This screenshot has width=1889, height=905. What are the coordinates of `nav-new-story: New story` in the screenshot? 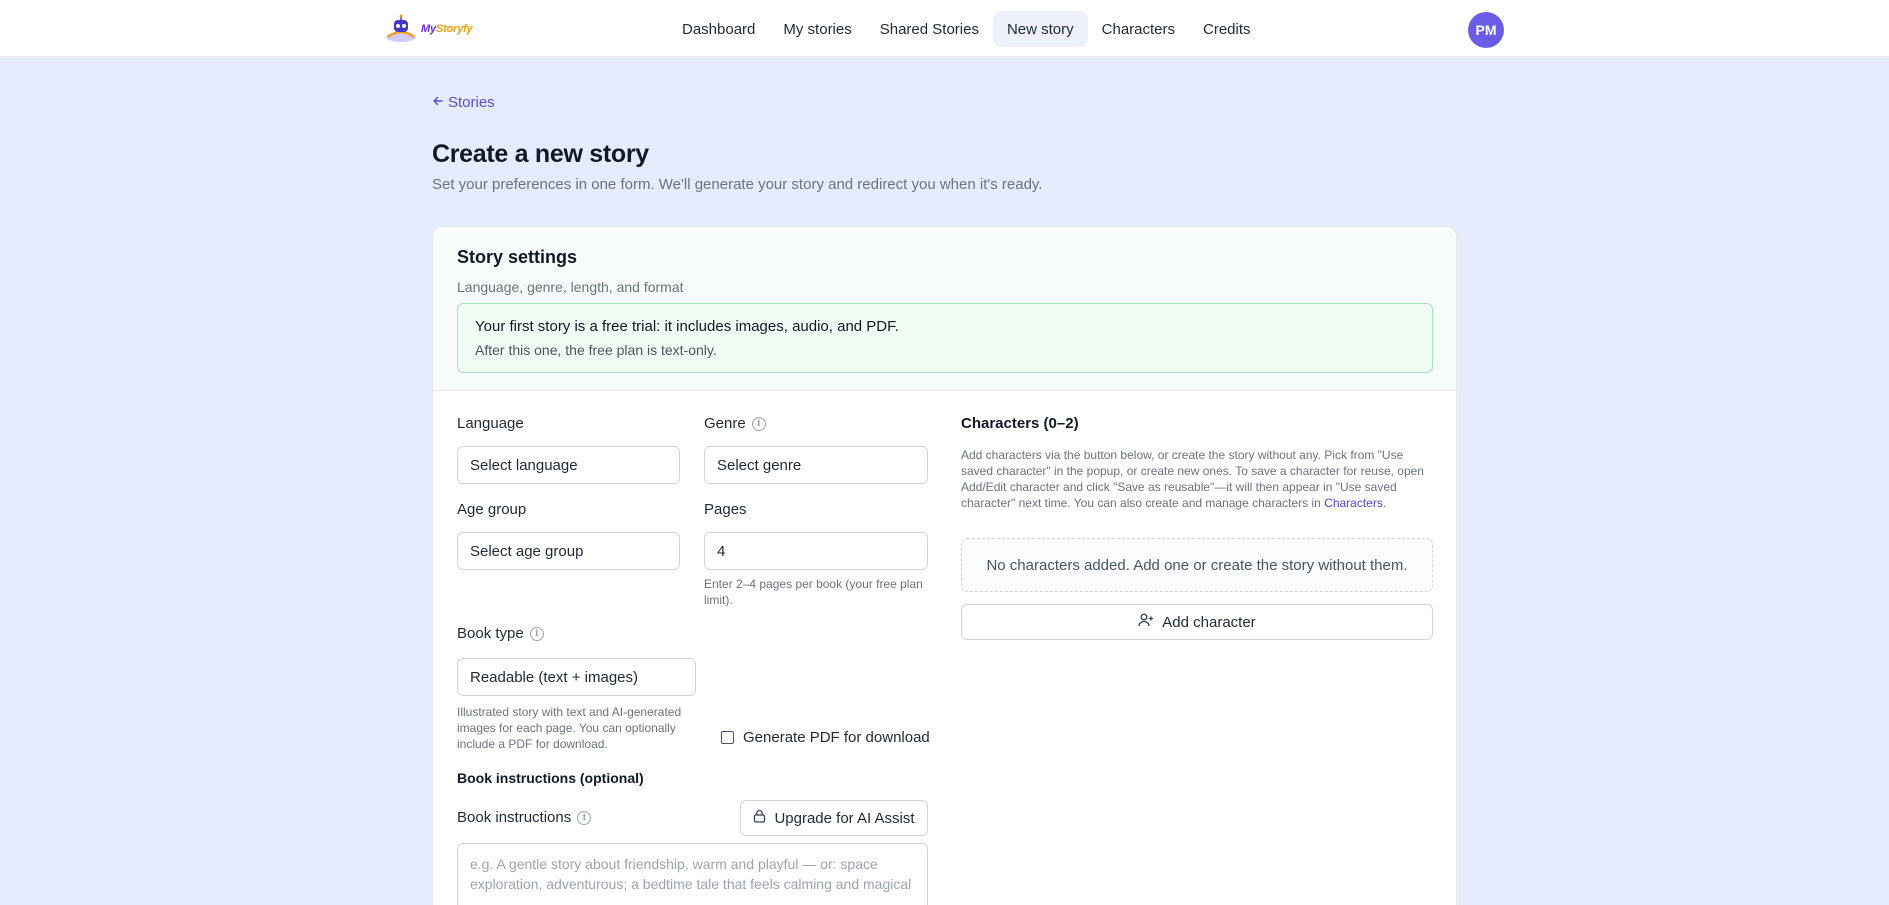 It's located at (1040, 29).